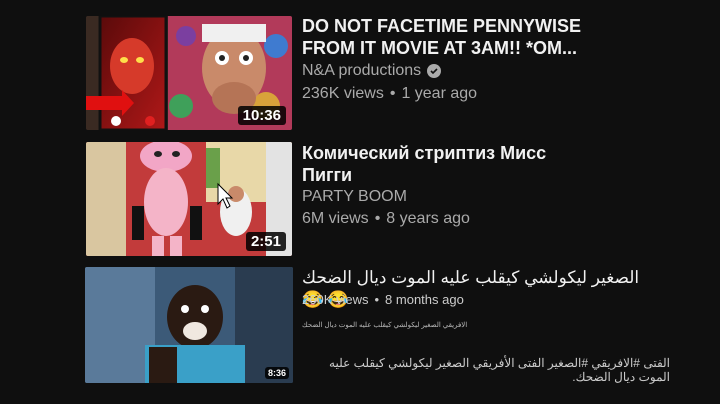  I want to click on video-duration: 2:51, so click(265, 241).